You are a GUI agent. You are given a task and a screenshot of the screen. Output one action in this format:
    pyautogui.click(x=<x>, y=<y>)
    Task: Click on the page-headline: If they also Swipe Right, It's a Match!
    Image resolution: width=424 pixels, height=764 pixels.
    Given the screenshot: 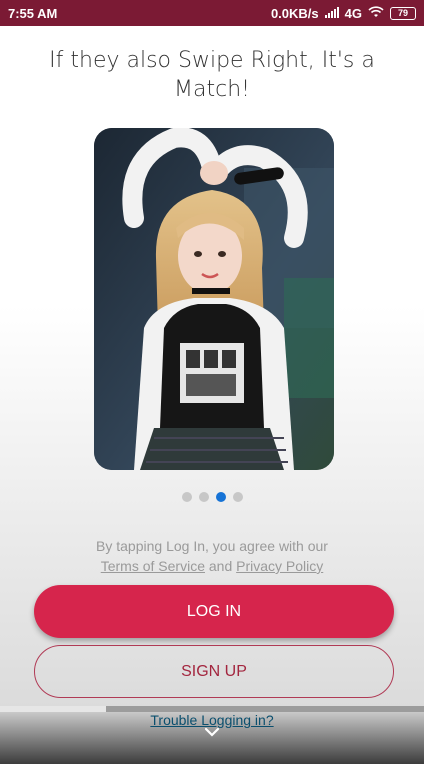 What is the action you would take?
    pyautogui.click(x=212, y=75)
    